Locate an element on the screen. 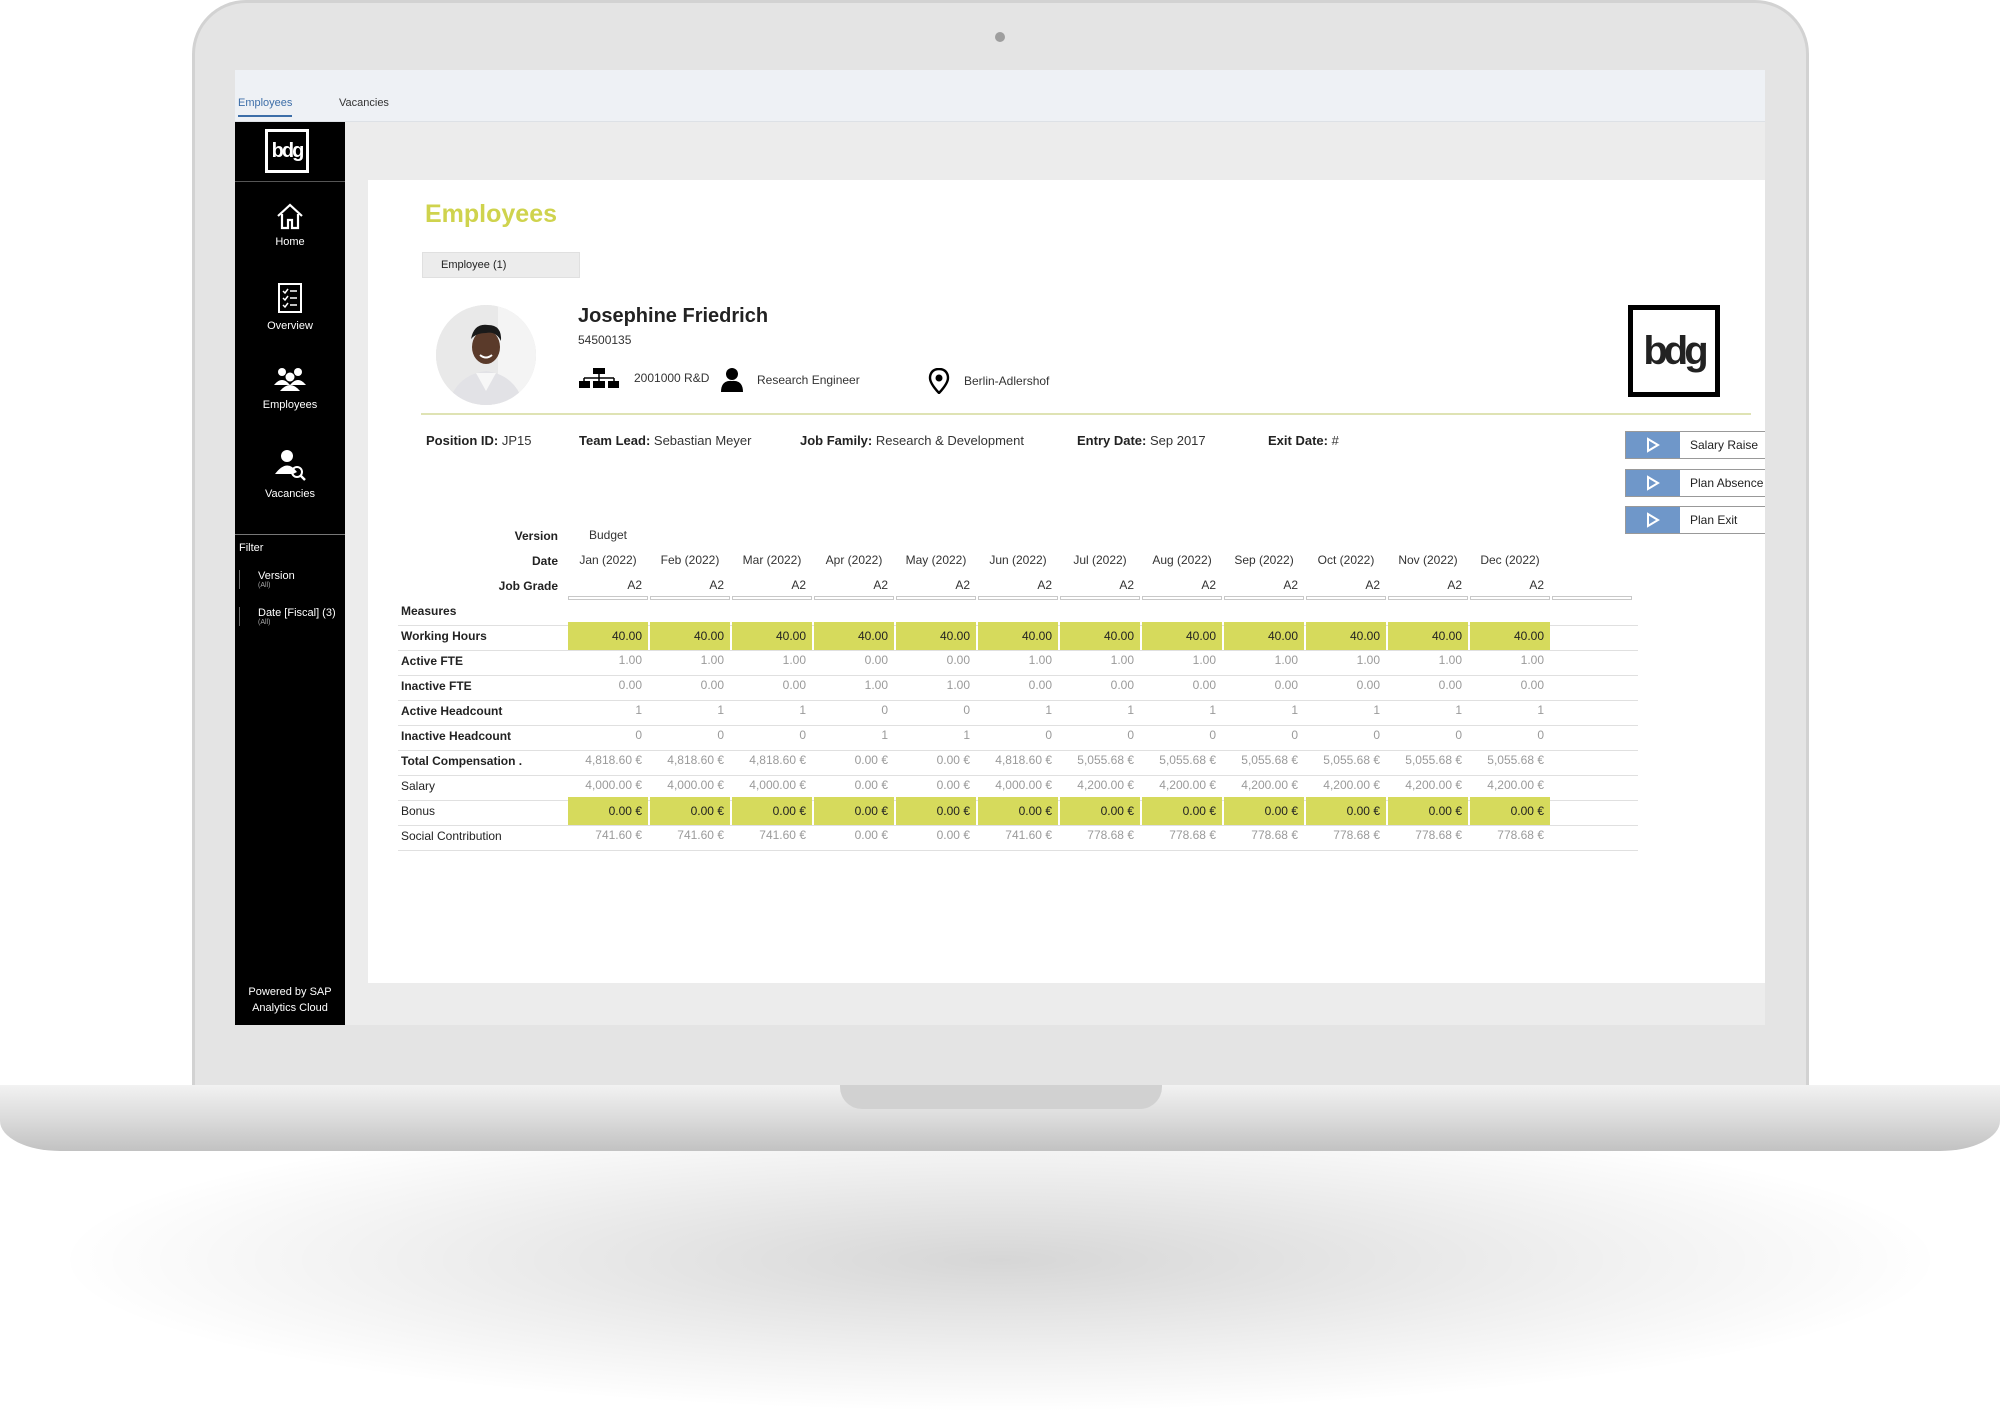  filter-name: Version is located at coordinates (276, 576).